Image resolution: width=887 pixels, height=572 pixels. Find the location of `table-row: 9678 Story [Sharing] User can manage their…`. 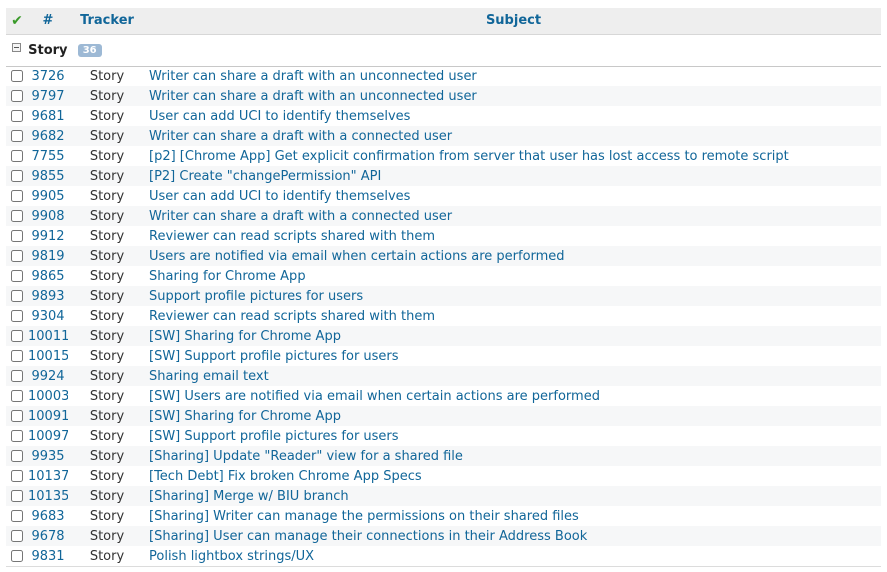

table-row: 9678 Story [Sharing] User can manage their… is located at coordinates (443, 536).